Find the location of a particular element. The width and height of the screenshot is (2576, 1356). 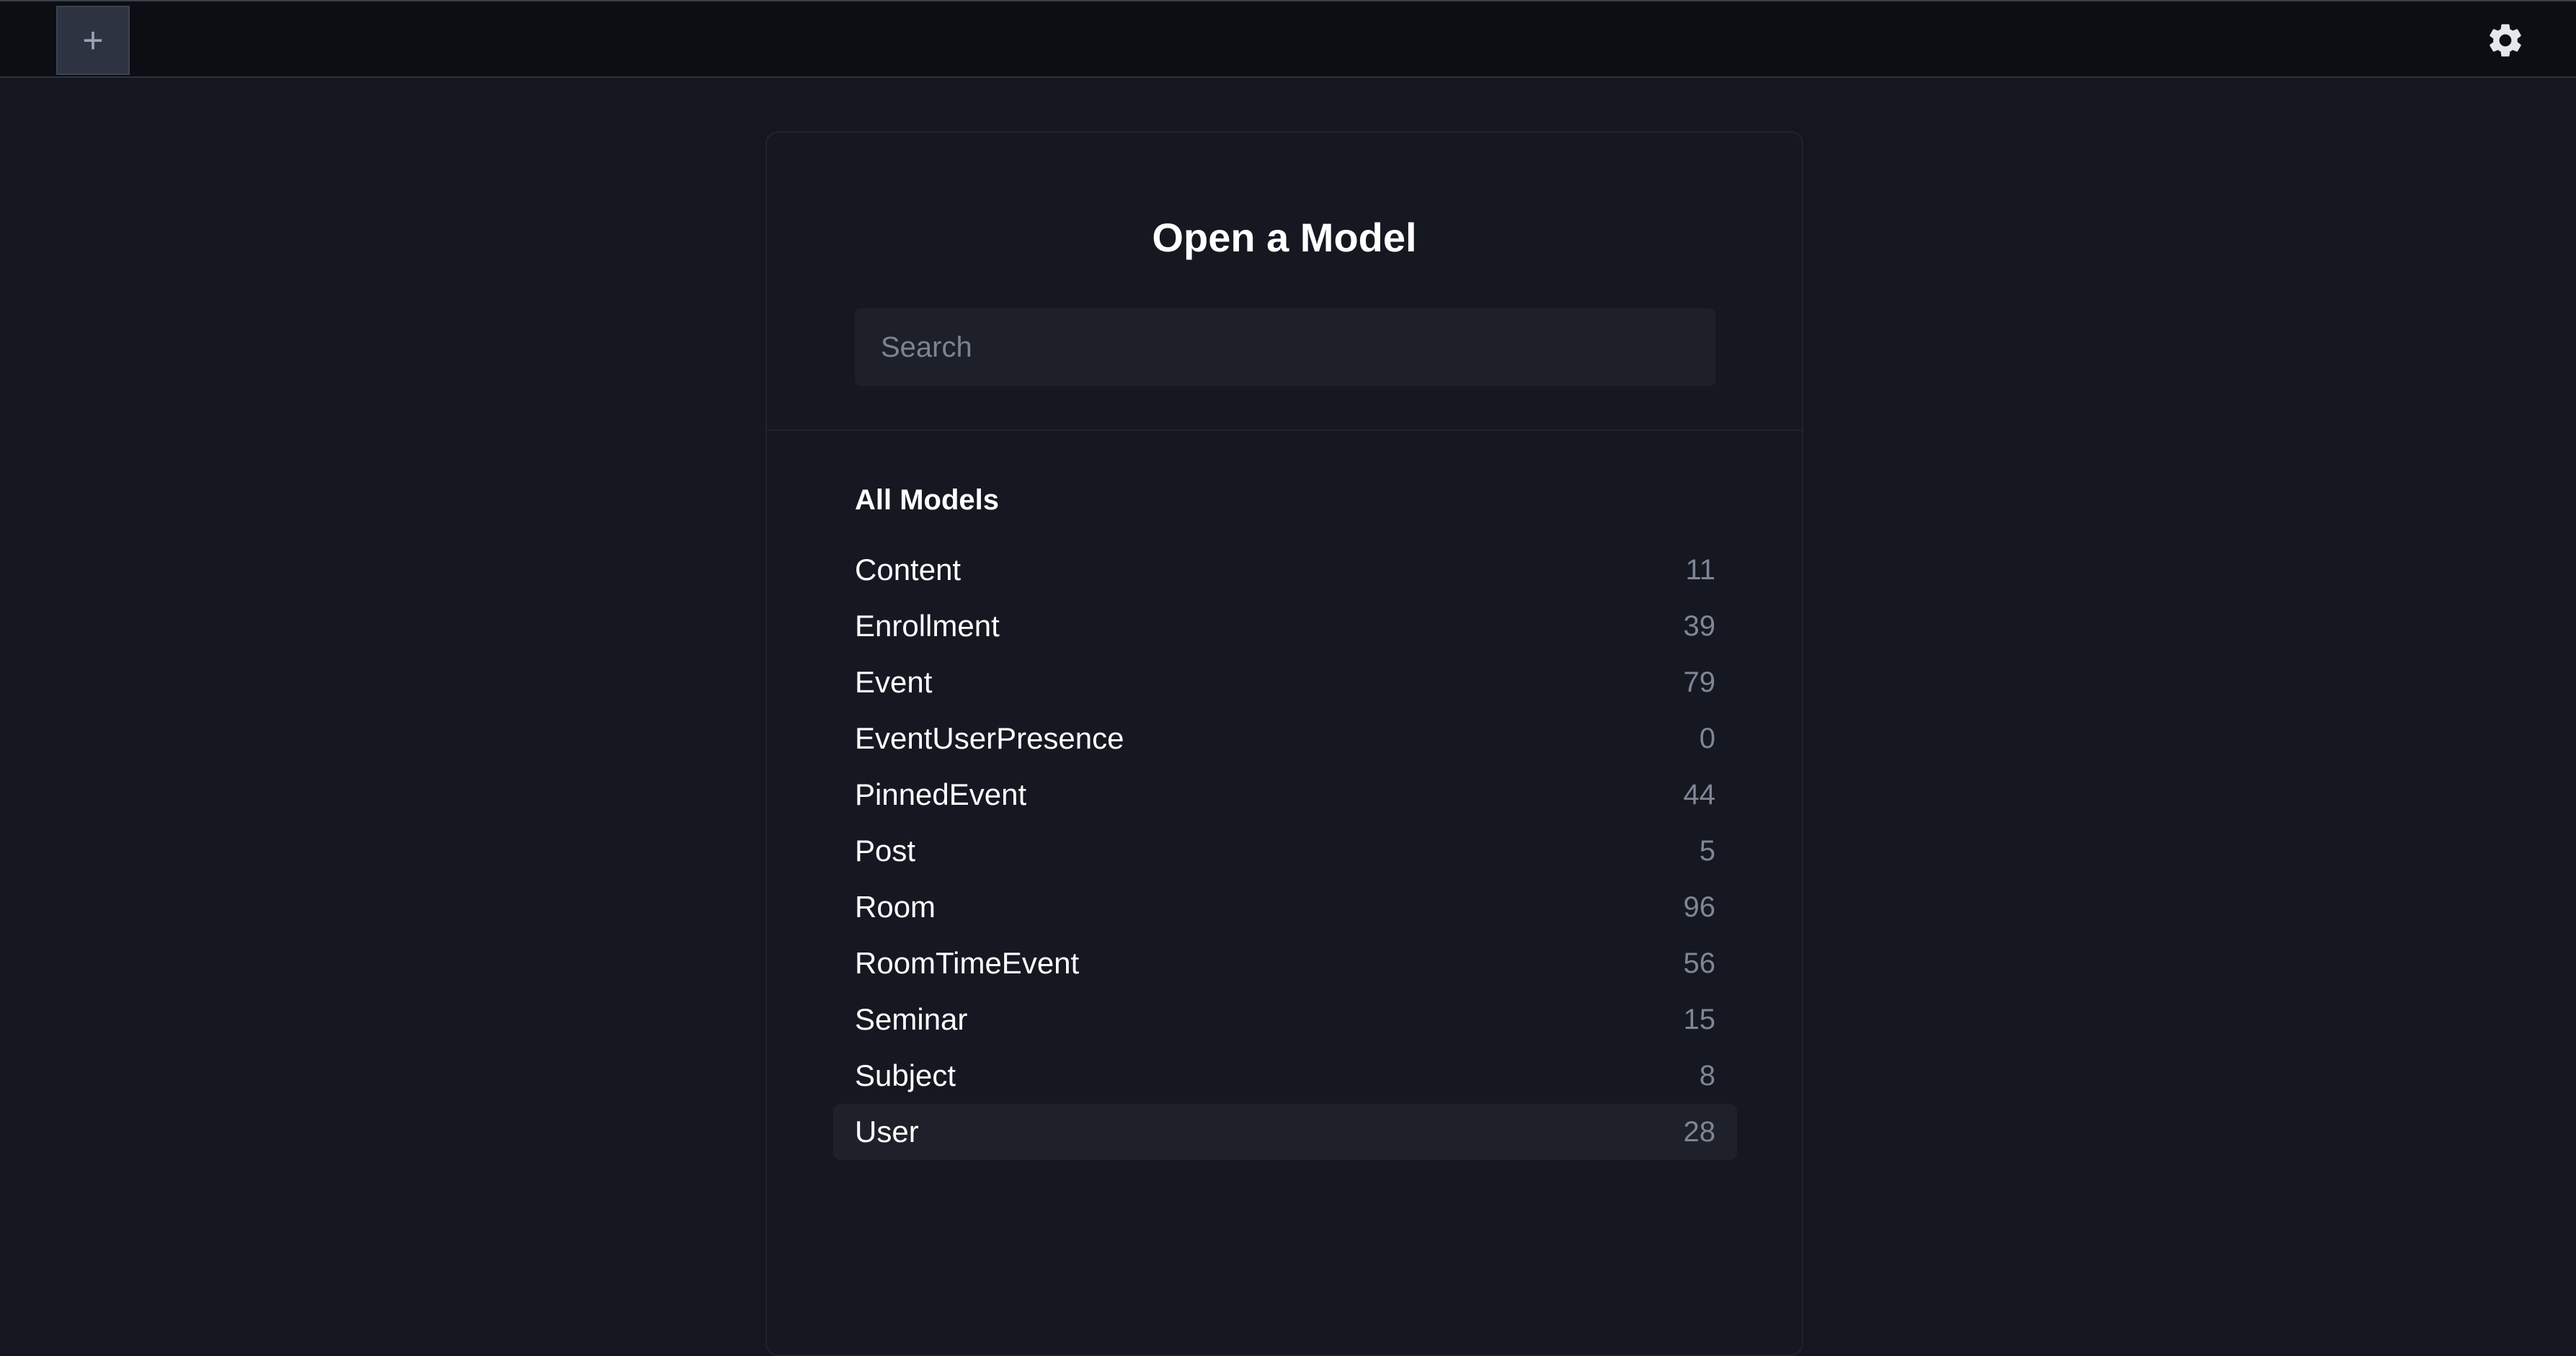

model-count: 79 is located at coordinates (1700, 682).